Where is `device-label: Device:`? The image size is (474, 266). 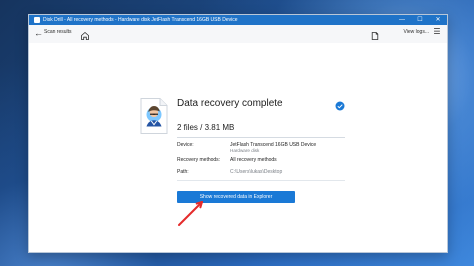 device-label: Device: is located at coordinates (185, 145).